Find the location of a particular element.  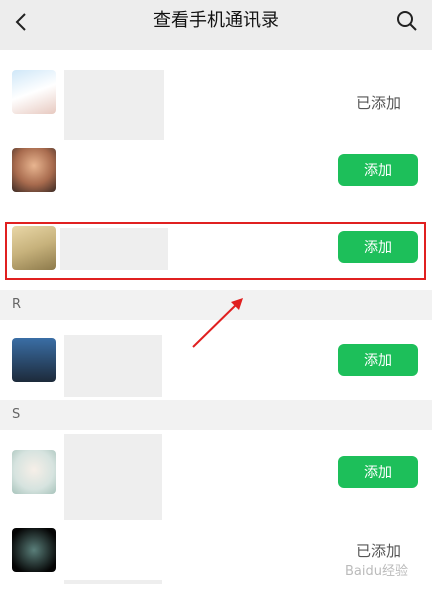

page-title: 查看手机通讯录 is located at coordinates (216, 20).